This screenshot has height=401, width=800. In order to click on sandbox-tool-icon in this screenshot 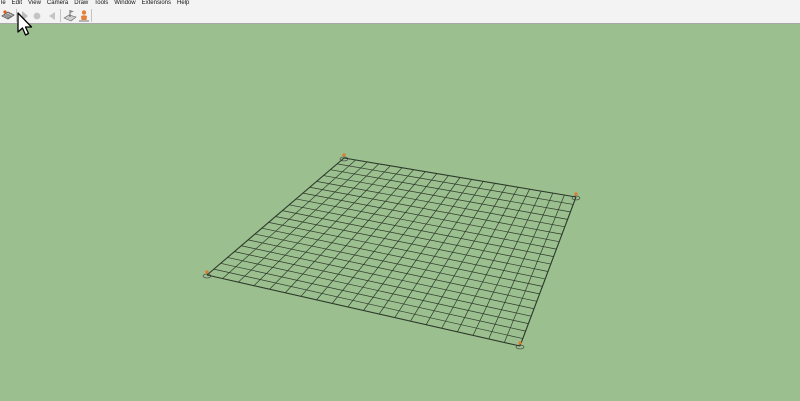, I will do `click(7, 14)`.